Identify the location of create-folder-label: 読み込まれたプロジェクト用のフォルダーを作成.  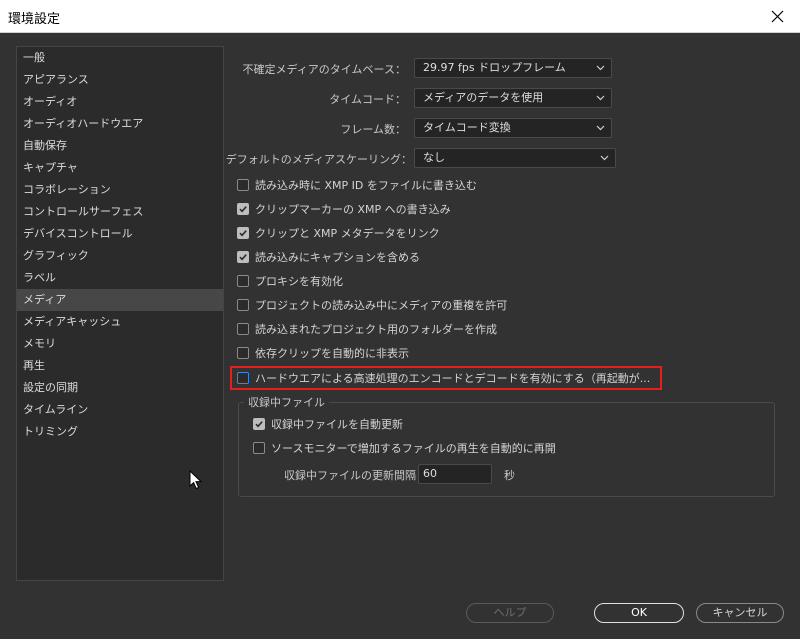
(376, 329).